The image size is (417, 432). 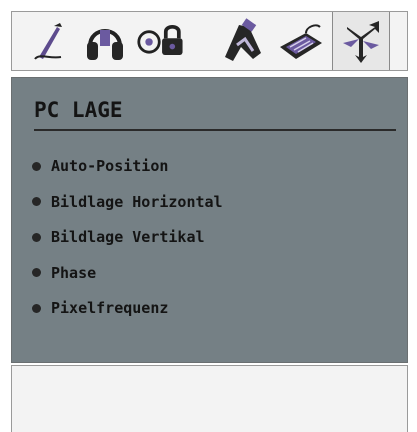 I want to click on panel-title: PC LAGE, so click(x=78, y=110).